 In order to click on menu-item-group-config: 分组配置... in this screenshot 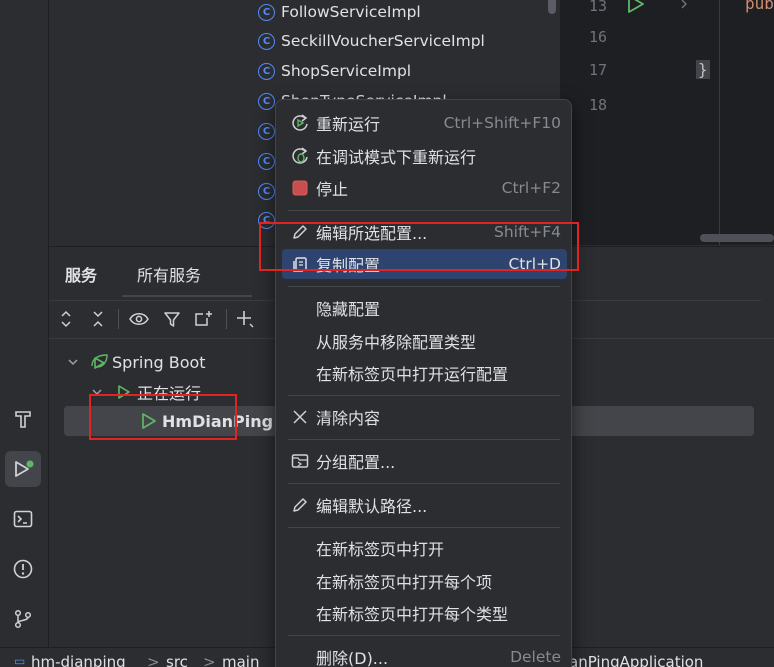, I will do `click(424, 461)`.